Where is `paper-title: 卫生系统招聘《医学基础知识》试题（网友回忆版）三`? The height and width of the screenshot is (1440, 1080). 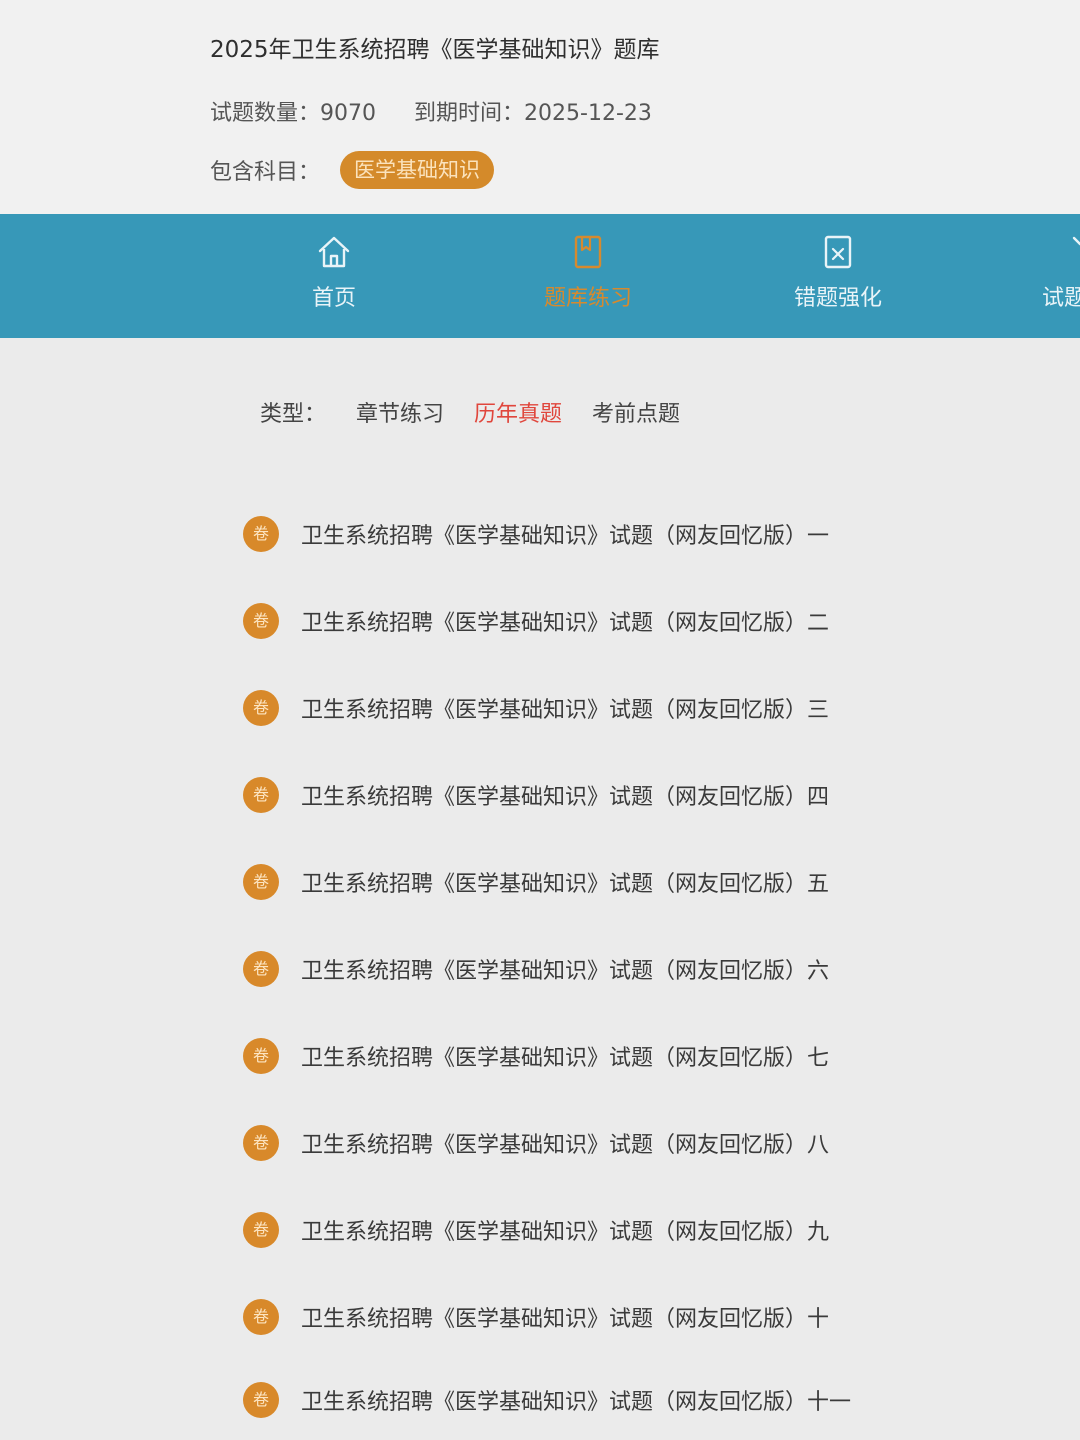 paper-title: 卫生系统招聘《医学基础知识》试题（网友回忆版）三 is located at coordinates (565, 710).